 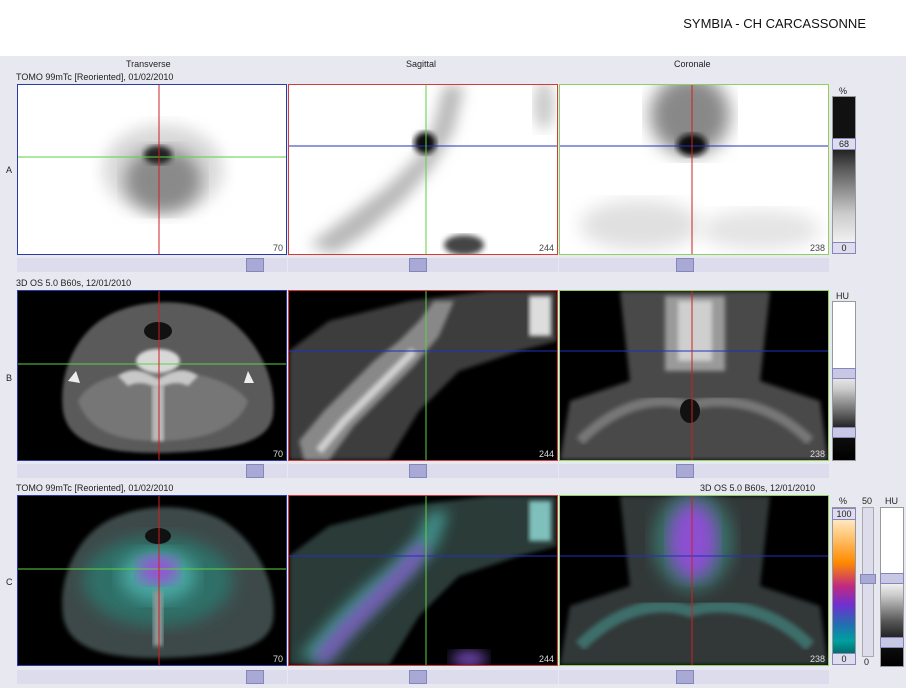 I want to click on scale-c-window-bottom-handle, so click(x=892, y=642).